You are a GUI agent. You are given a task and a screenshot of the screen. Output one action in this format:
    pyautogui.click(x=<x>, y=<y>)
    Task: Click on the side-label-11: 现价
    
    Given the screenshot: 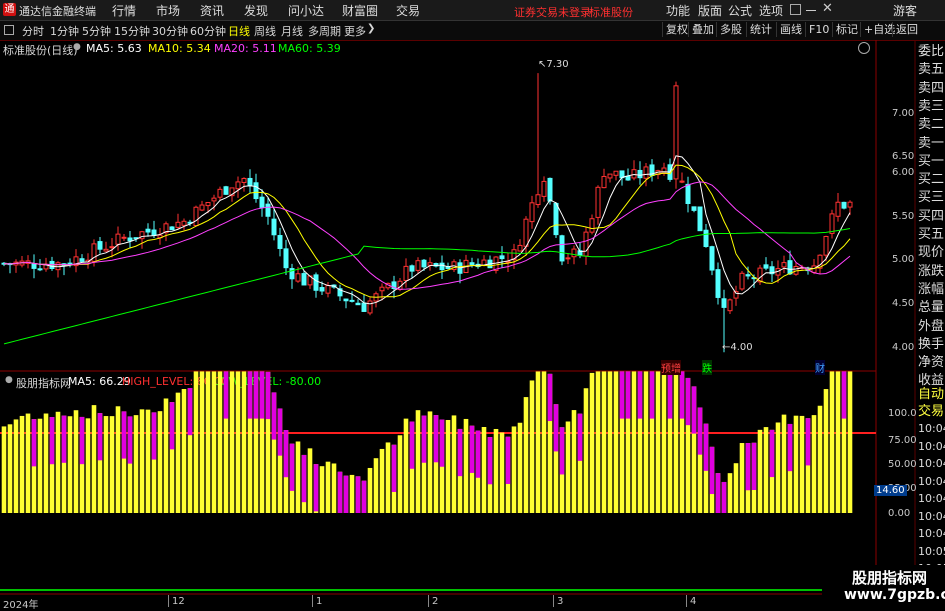 What is the action you would take?
    pyautogui.click(x=931, y=253)
    